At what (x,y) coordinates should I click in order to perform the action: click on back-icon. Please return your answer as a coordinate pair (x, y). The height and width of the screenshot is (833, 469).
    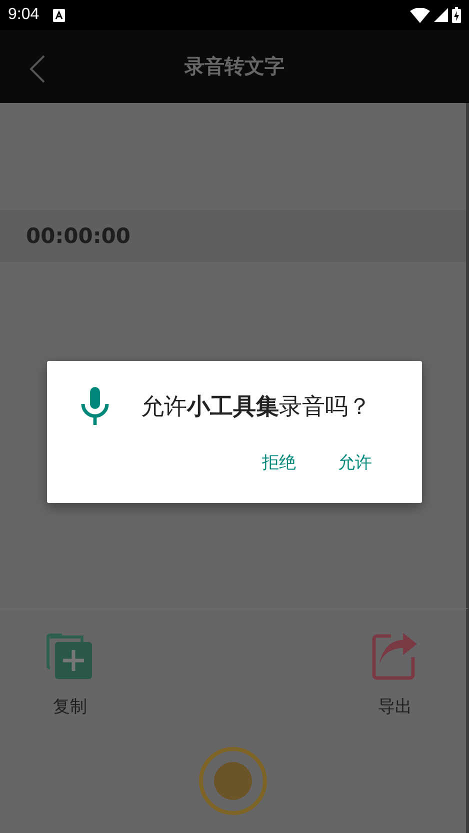
    Looking at the image, I should click on (37, 69).